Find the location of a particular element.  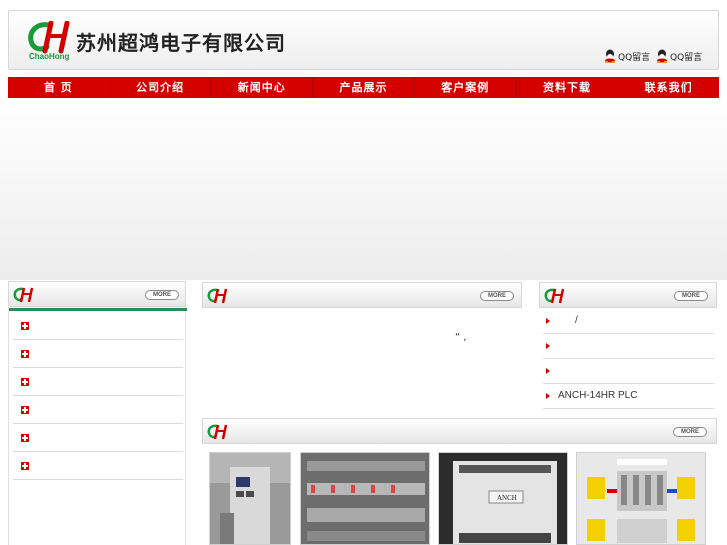

qq-message-link-1: QQ留言 is located at coordinates (627, 56).